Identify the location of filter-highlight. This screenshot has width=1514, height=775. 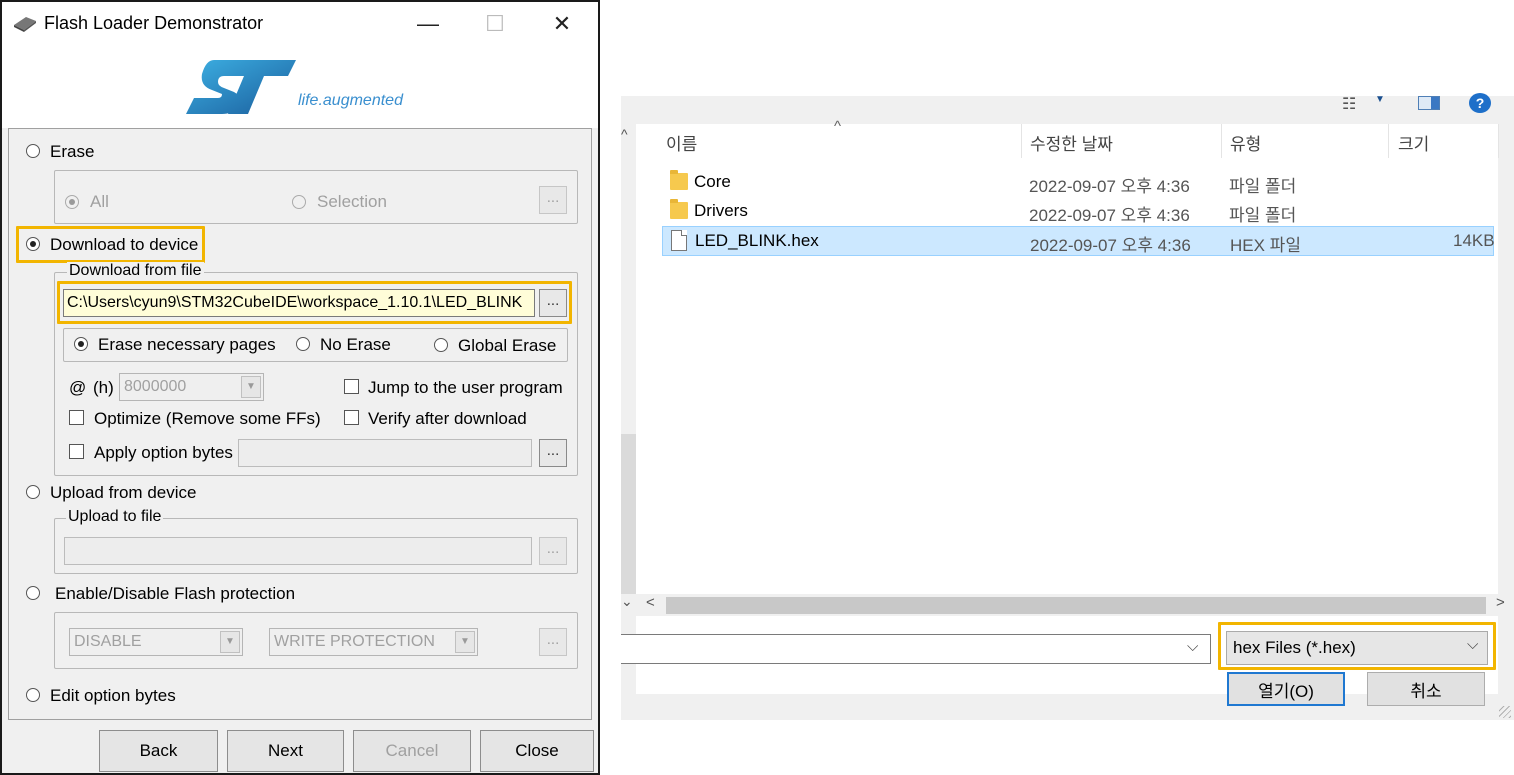
(1357, 646).